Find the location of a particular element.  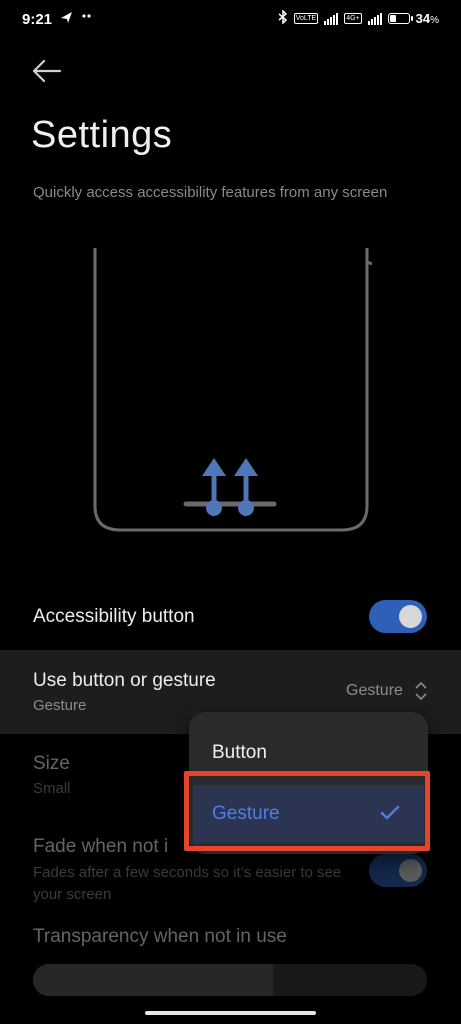

location-icon is located at coordinates (77, 19).